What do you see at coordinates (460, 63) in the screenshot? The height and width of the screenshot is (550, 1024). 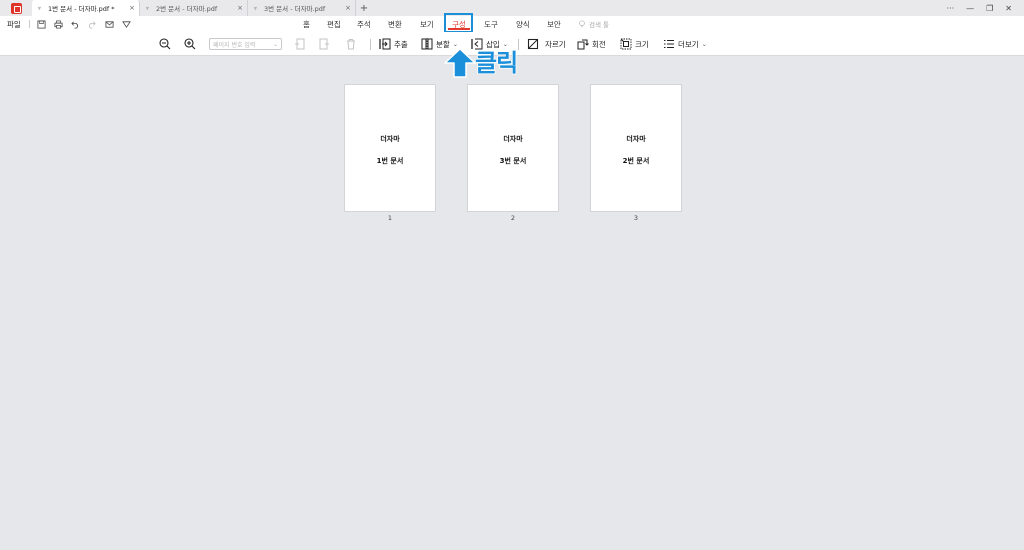 I see `arrow-up-icon` at bounding box center [460, 63].